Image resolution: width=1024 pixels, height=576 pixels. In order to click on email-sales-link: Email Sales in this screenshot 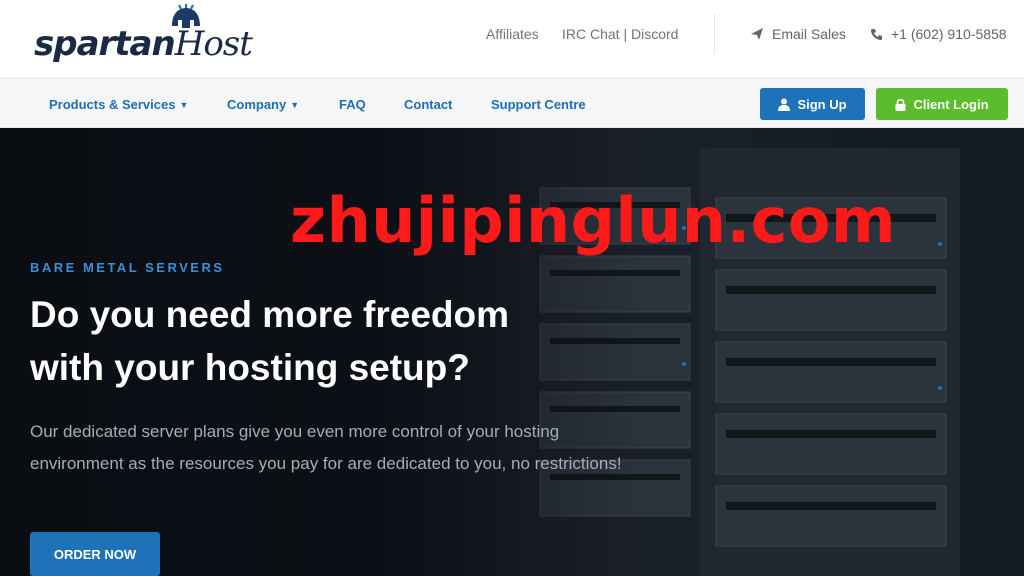, I will do `click(798, 34)`.